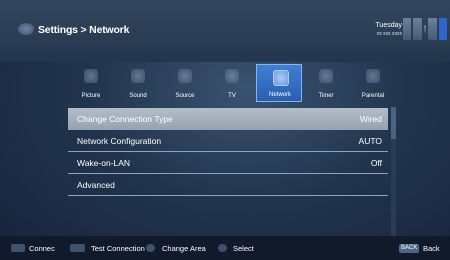 This screenshot has height=260, width=450. I want to click on parental-icon, so click(373, 76).